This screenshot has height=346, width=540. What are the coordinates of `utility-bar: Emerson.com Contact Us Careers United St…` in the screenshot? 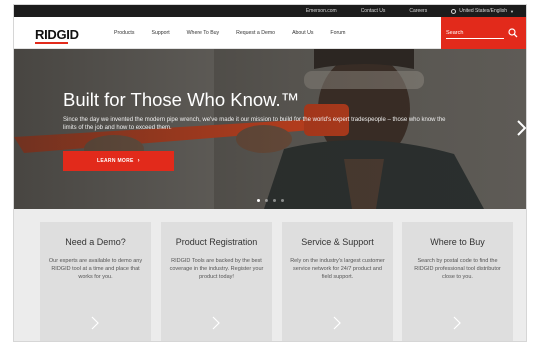 It's located at (270, 11).